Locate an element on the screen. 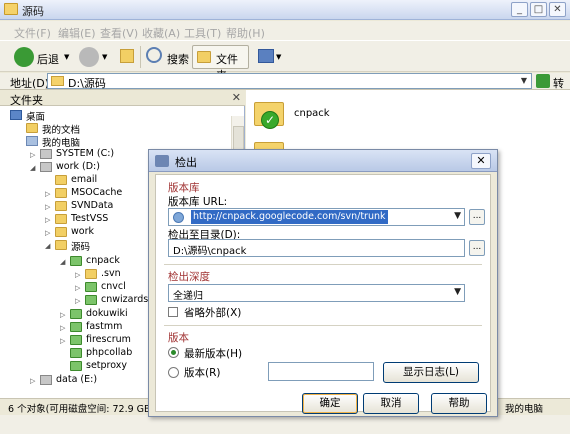  depth-select: 全递归 ▼ is located at coordinates (316, 293).